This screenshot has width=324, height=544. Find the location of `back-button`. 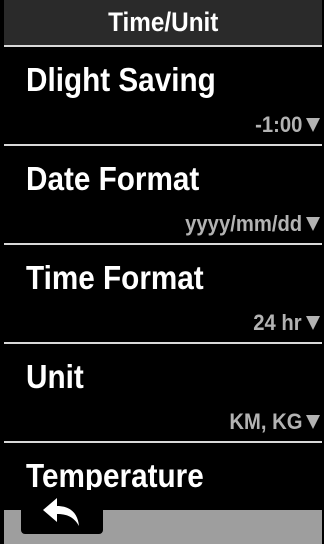

back-button is located at coordinates (62, 512).